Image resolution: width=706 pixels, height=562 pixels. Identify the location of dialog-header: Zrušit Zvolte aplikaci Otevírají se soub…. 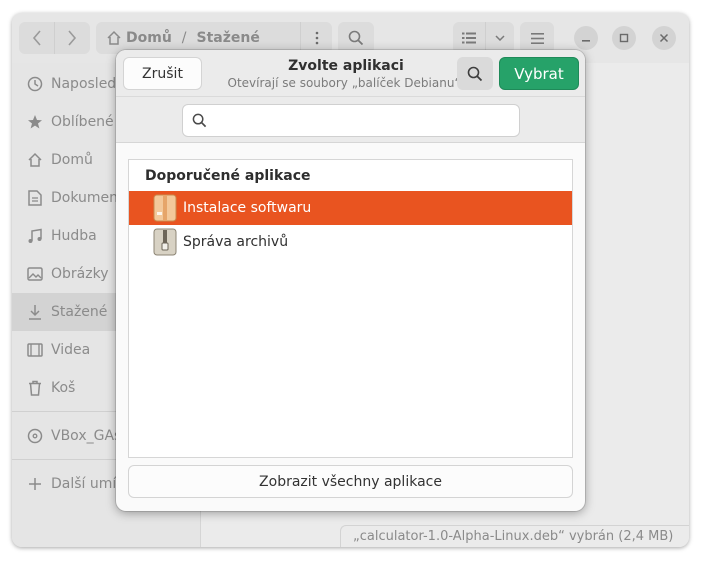
(350, 73).